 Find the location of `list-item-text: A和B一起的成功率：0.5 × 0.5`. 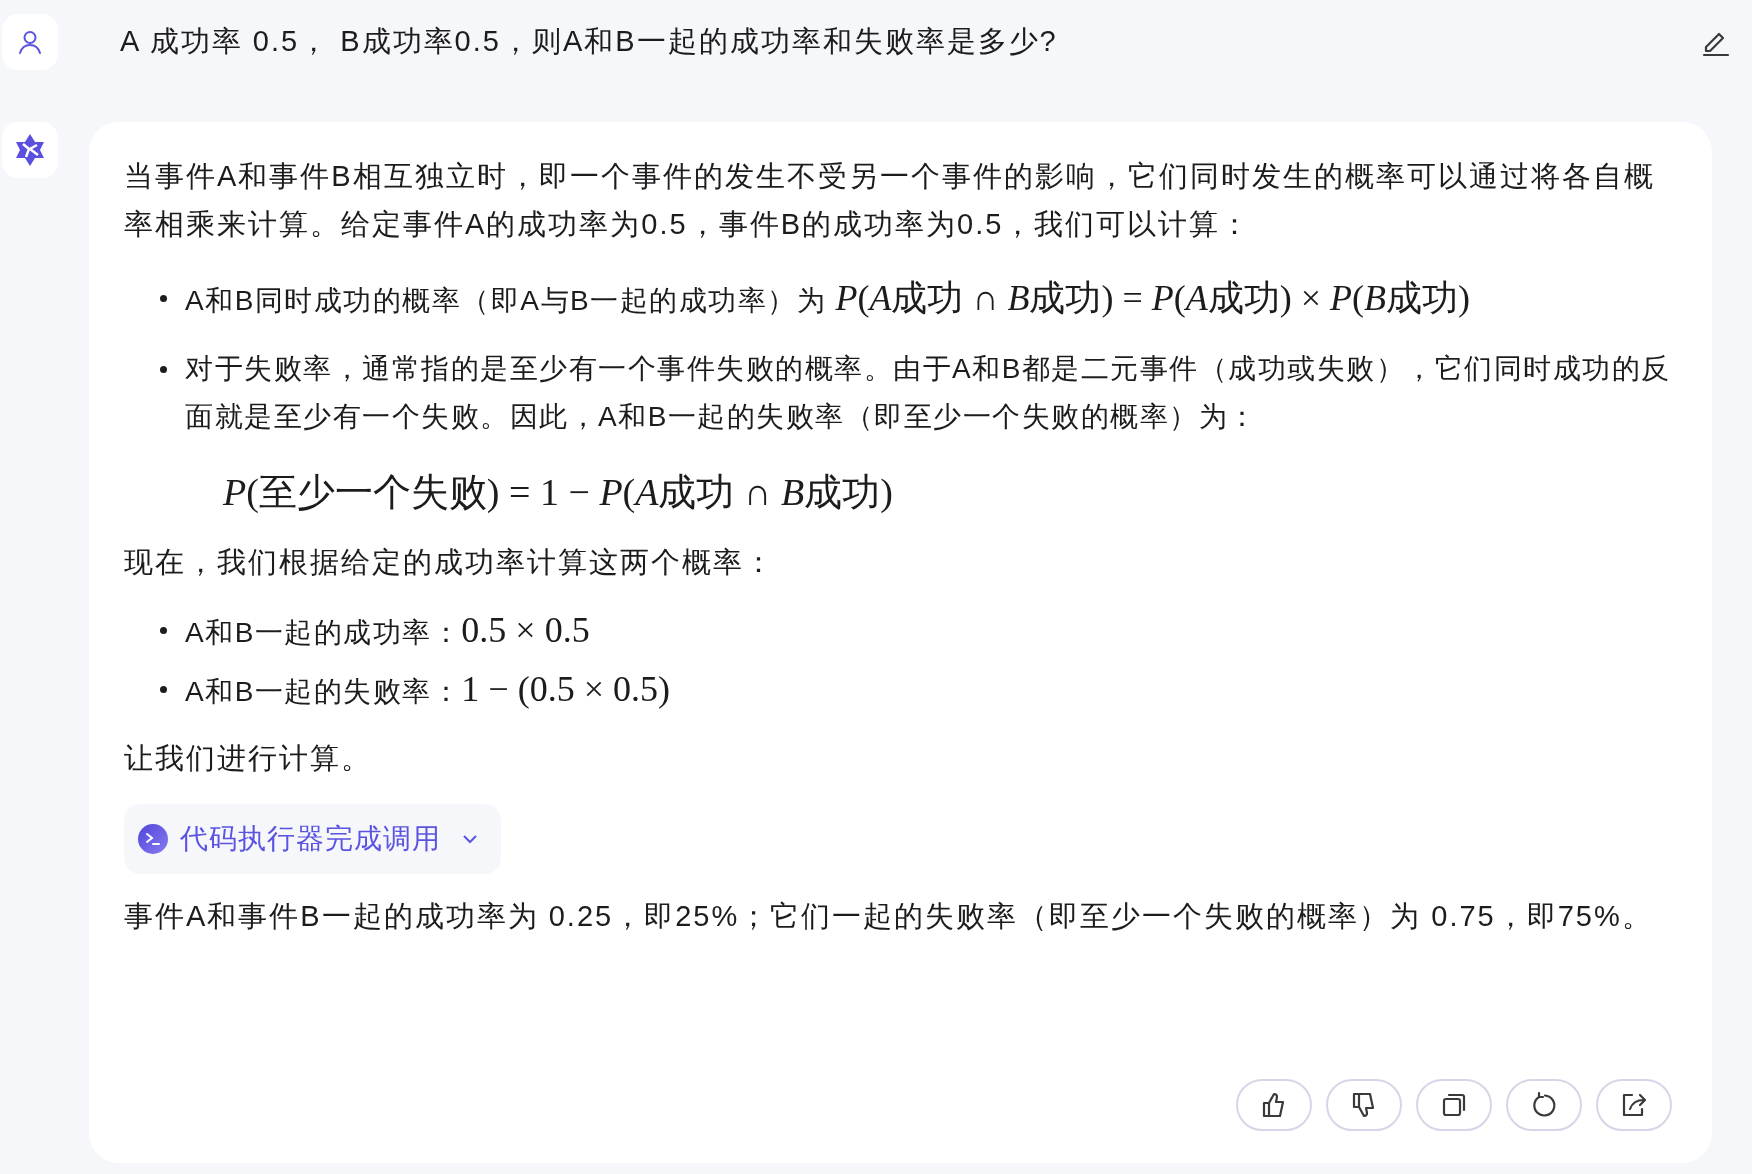

list-item-text: A和B一起的成功率：0.5 × 0.5 is located at coordinates (387, 630).